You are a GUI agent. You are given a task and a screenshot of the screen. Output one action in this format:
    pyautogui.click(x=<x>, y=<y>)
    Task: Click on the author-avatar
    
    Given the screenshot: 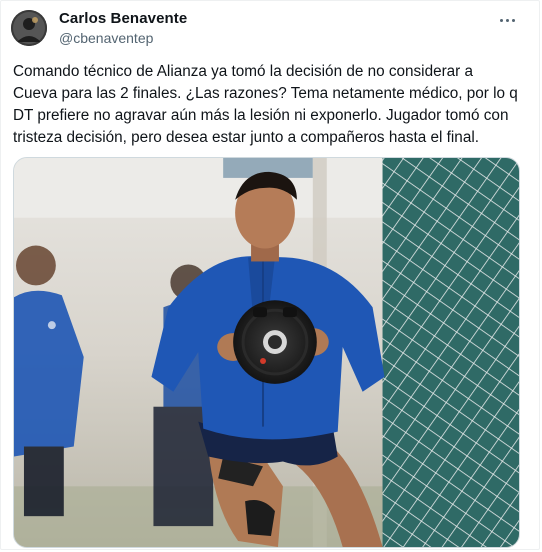 What is the action you would take?
    pyautogui.click(x=29, y=28)
    